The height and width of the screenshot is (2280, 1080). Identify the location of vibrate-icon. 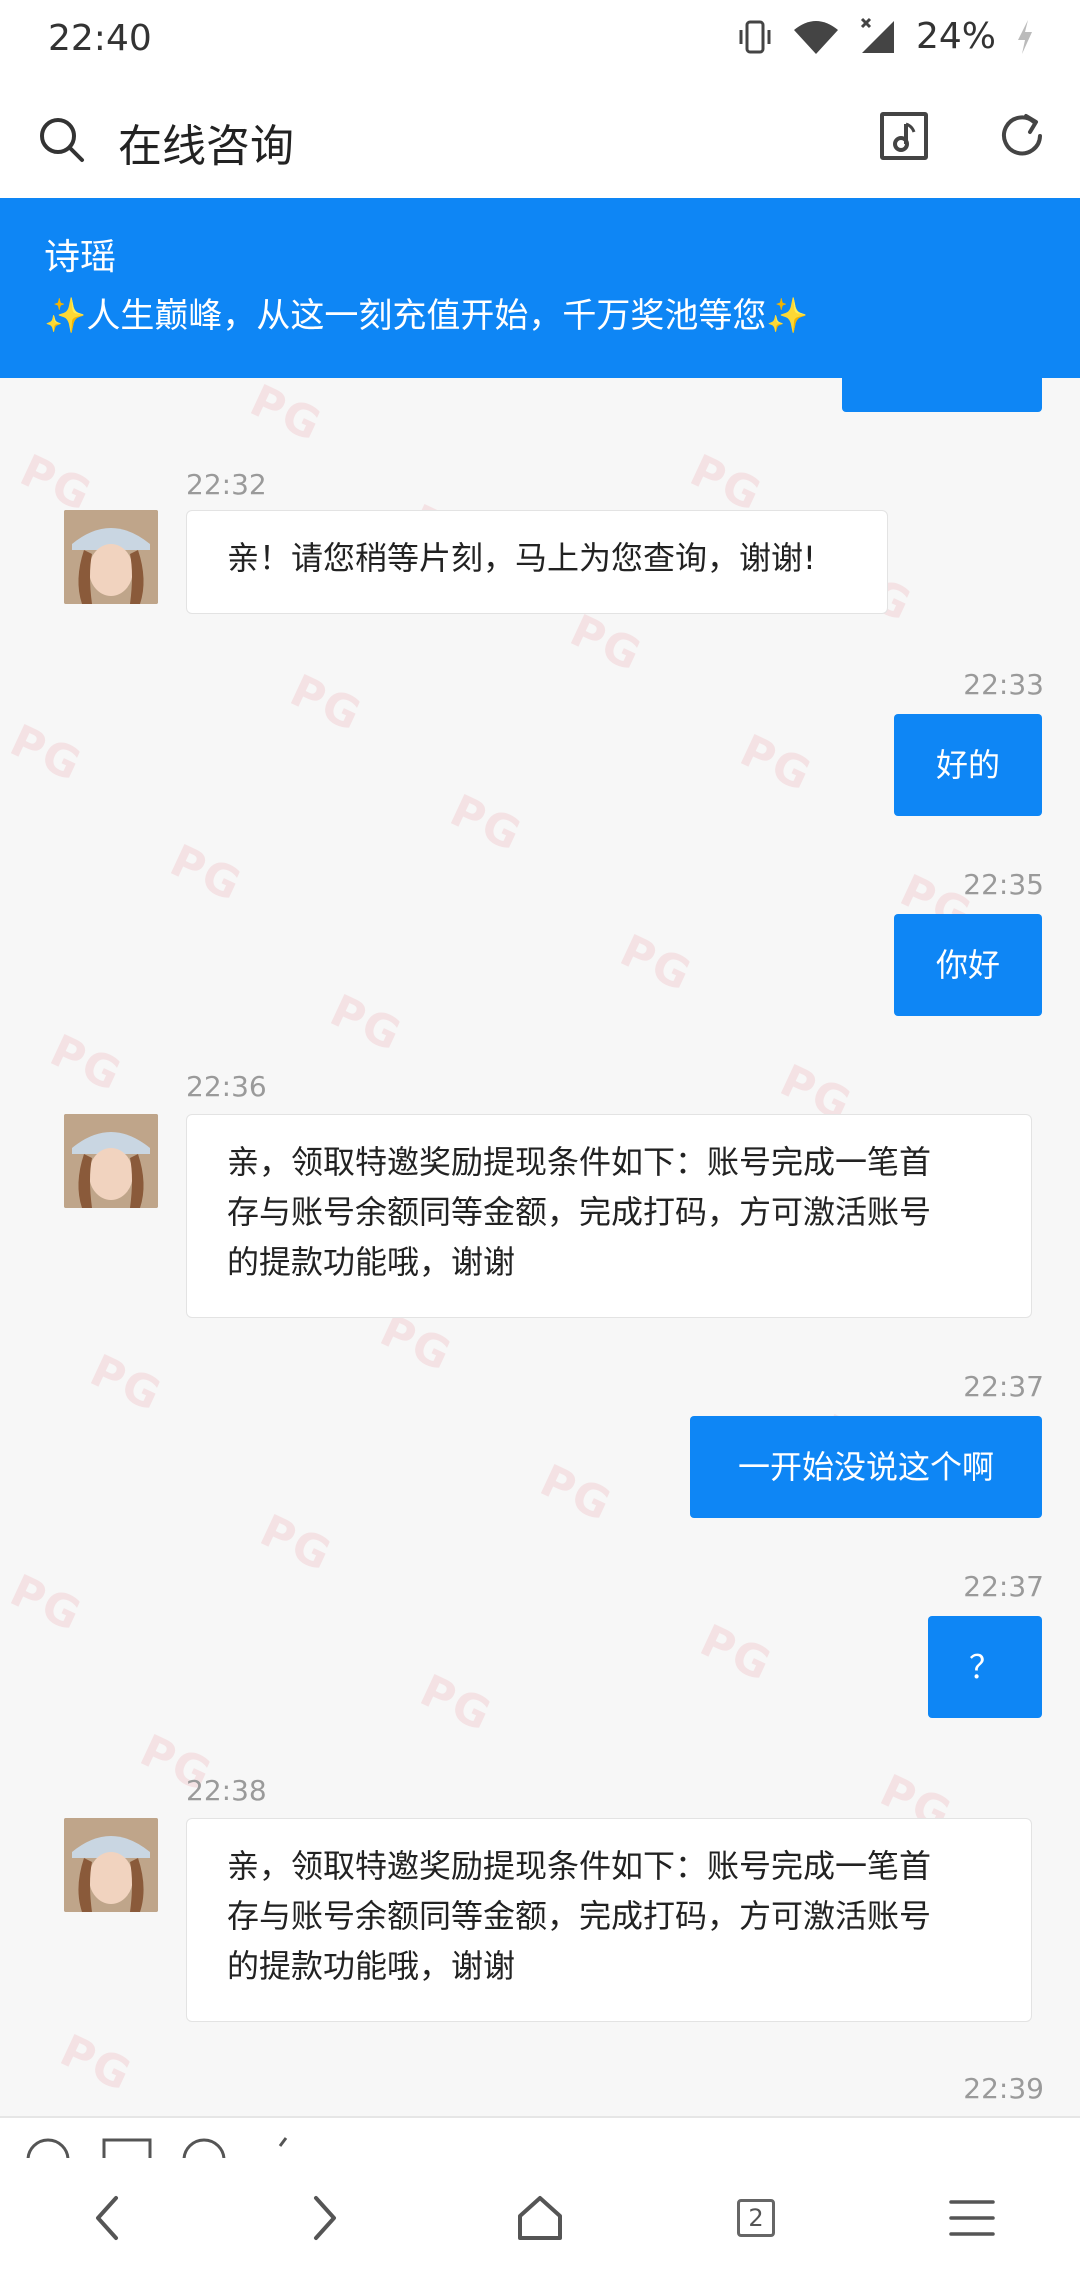
(755, 36).